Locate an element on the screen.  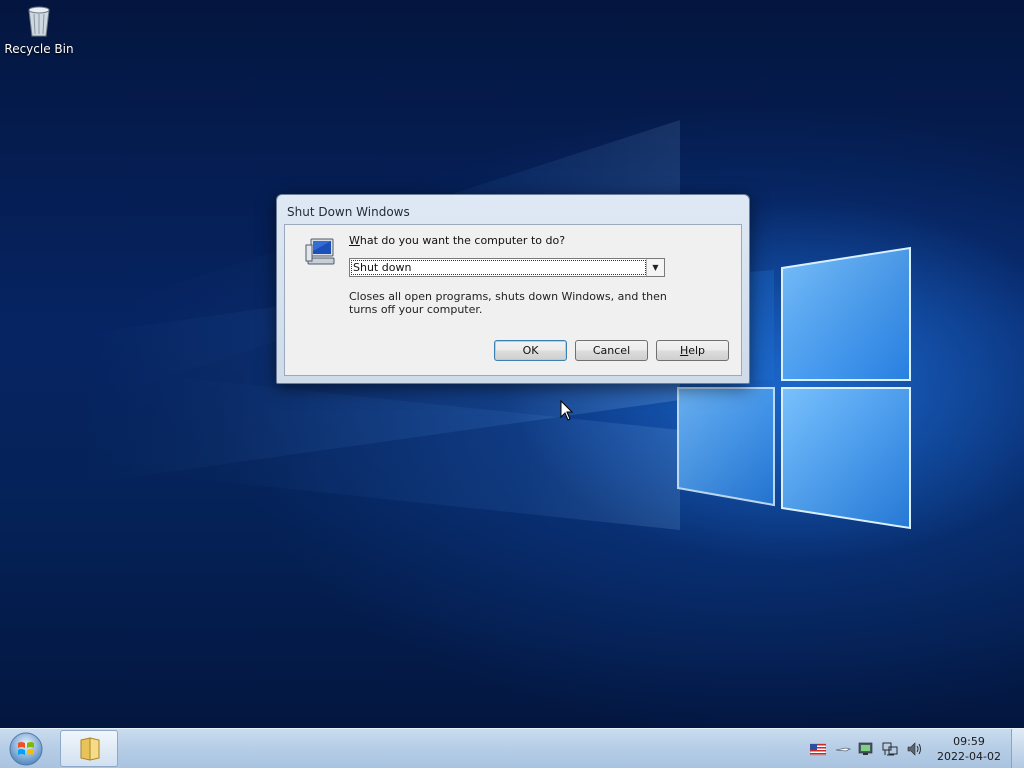
us-flag-icon is located at coordinates (818, 749).